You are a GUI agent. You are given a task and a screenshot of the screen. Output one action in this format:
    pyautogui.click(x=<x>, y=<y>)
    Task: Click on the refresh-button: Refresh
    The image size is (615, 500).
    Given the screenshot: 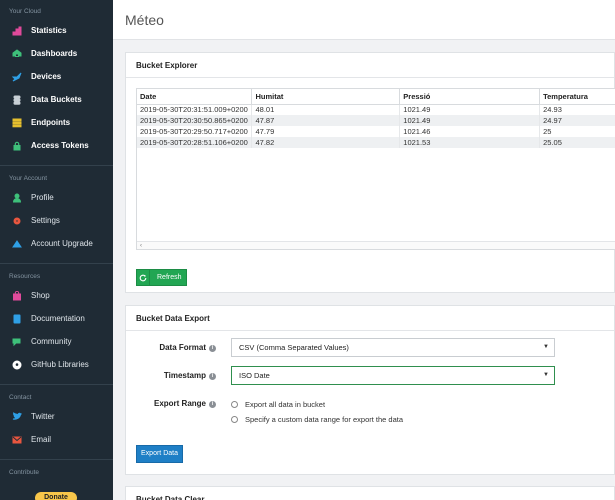 What is the action you would take?
    pyautogui.click(x=161, y=277)
    